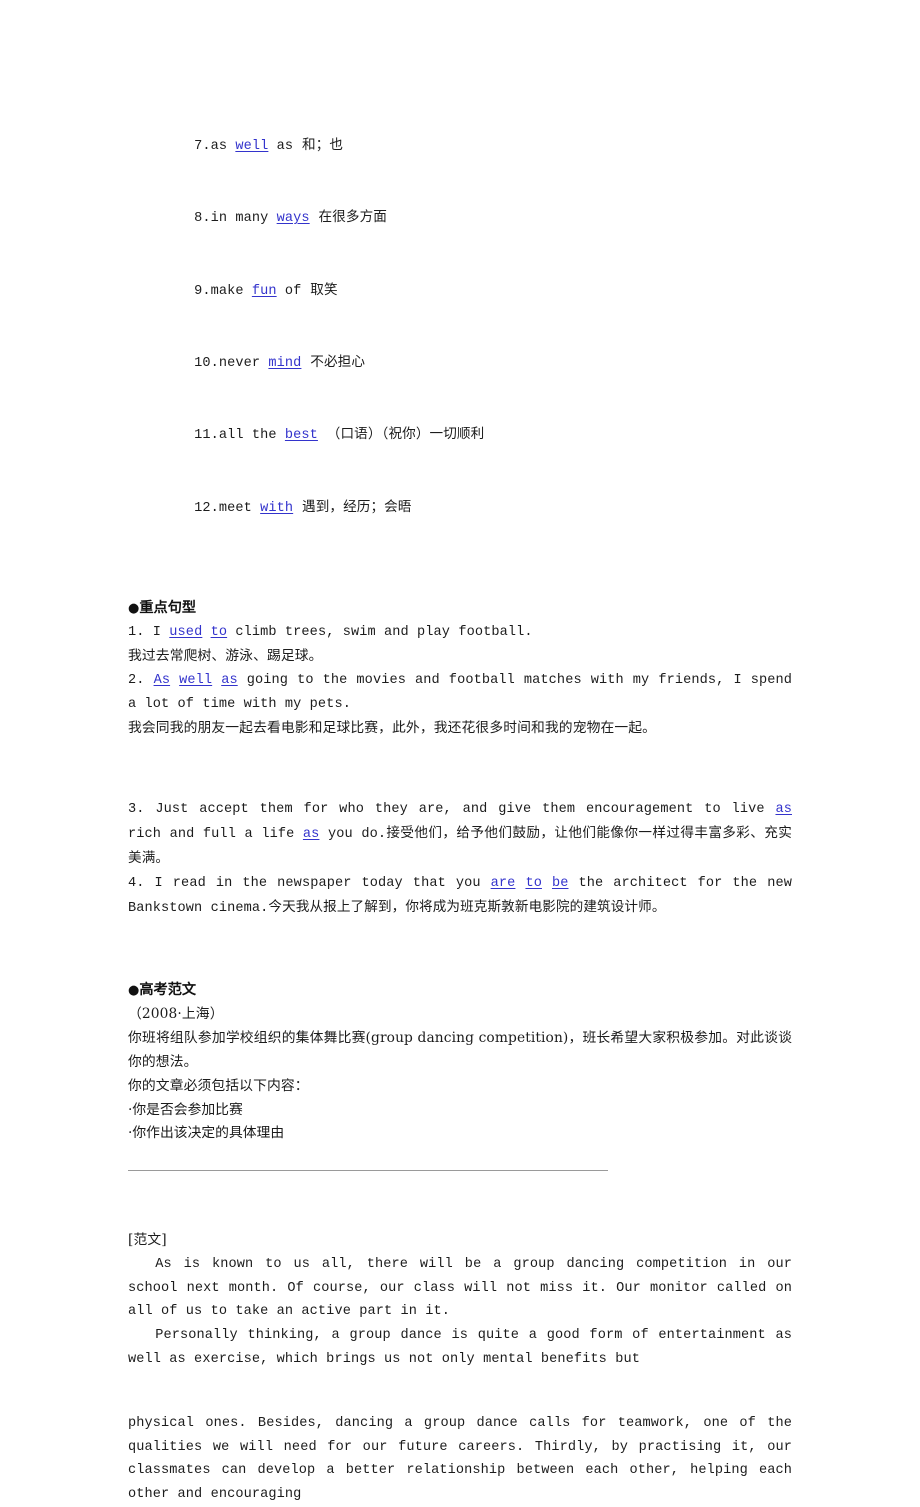 This screenshot has height=1507, width=920. Describe the element at coordinates (206, 508) in the screenshot. I see `item-number: 12.` at that location.